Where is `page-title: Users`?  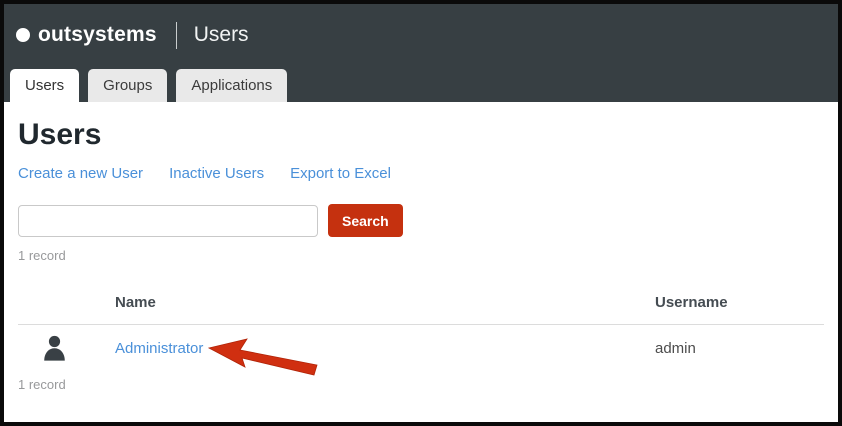 page-title: Users is located at coordinates (60, 134).